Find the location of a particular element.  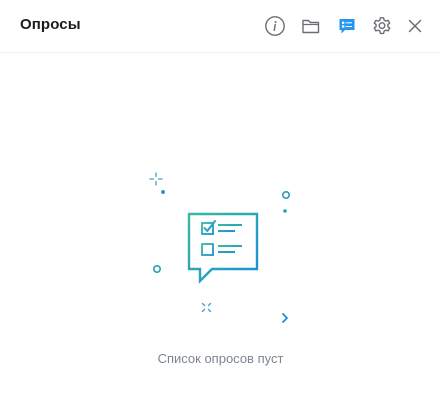

info-button is located at coordinates (275, 26).